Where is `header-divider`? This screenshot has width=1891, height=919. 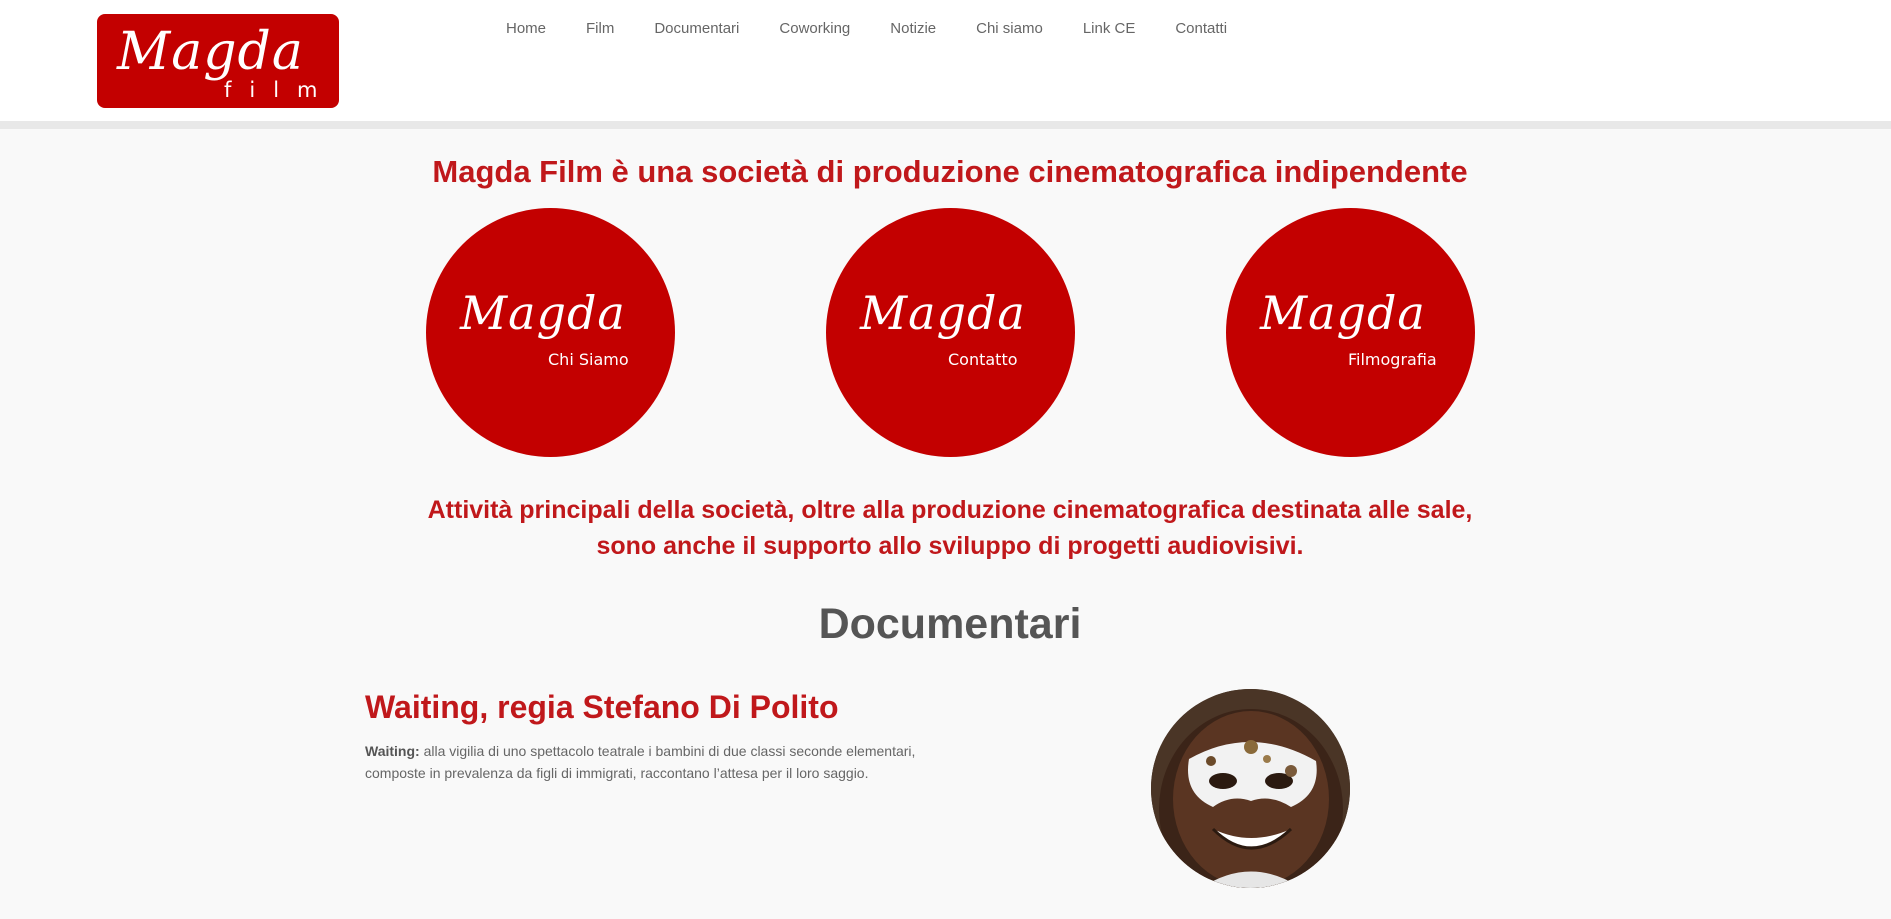 header-divider is located at coordinates (945, 125).